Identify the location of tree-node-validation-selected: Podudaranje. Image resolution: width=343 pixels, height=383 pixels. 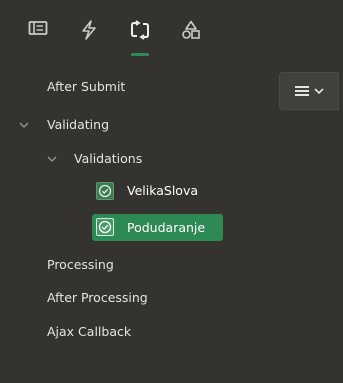
(157, 227).